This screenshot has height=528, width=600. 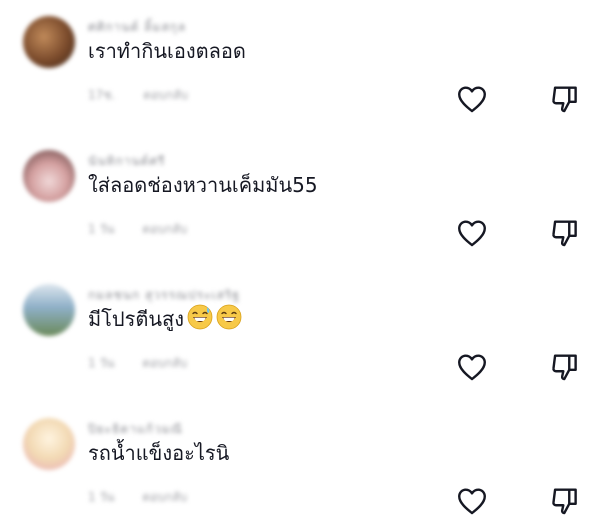 I want to click on comment-username: ปิยะธิดาแก้วมณี, so click(x=178, y=428).